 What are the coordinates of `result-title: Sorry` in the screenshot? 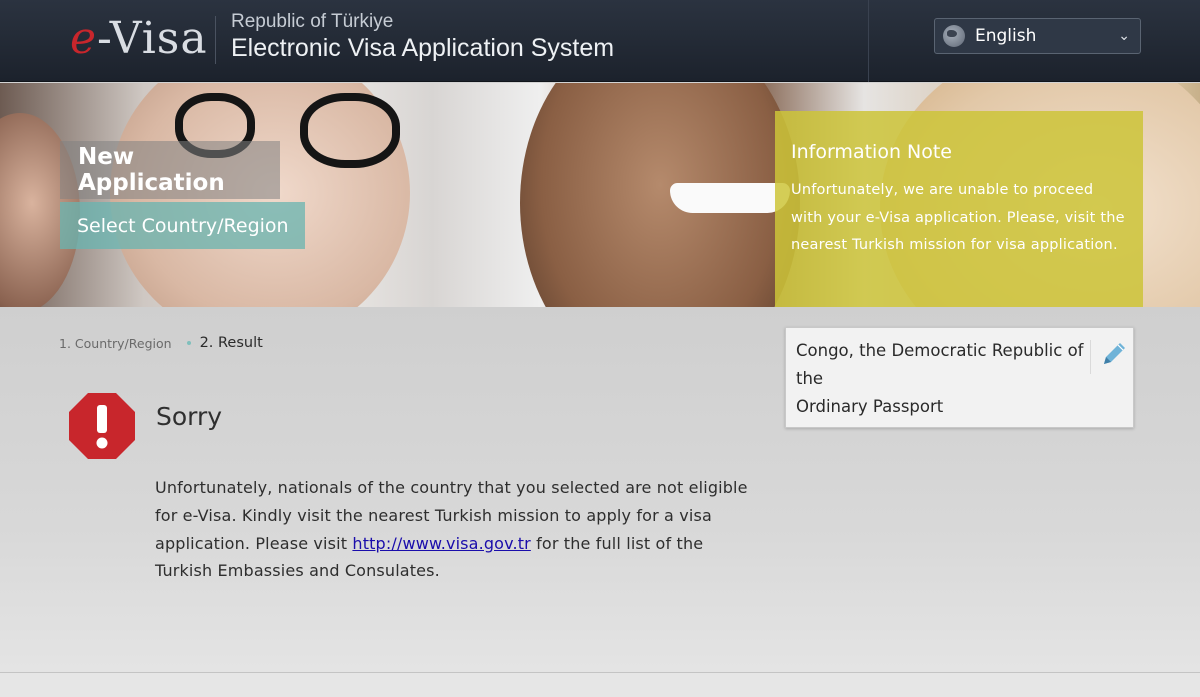 It's located at (189, 416).